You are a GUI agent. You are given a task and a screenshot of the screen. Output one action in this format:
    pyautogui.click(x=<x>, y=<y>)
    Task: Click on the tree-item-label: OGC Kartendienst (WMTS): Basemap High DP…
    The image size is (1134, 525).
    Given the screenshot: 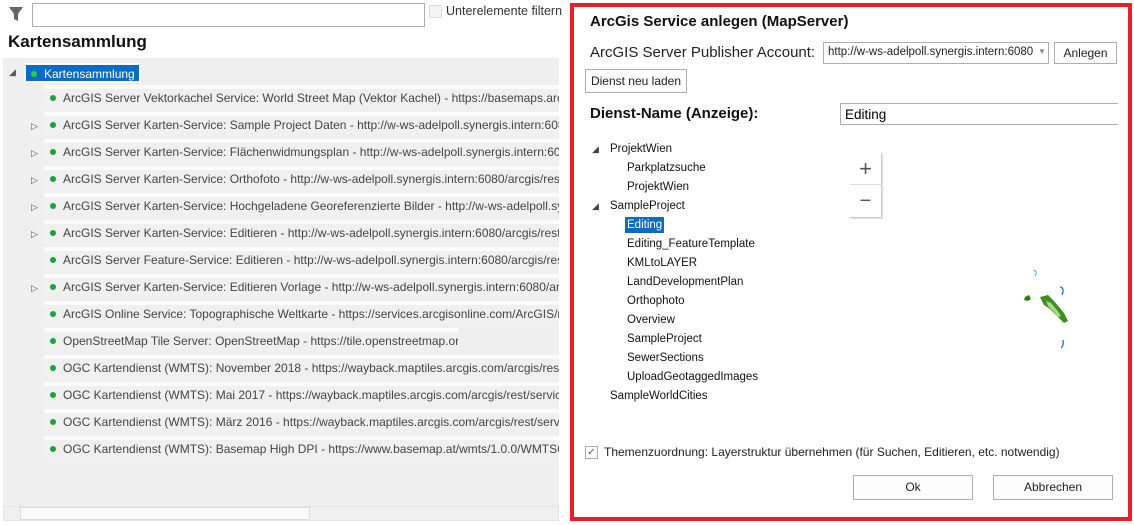 What is the action you would take?
    pyautogui.click(x=311, y=449)
    